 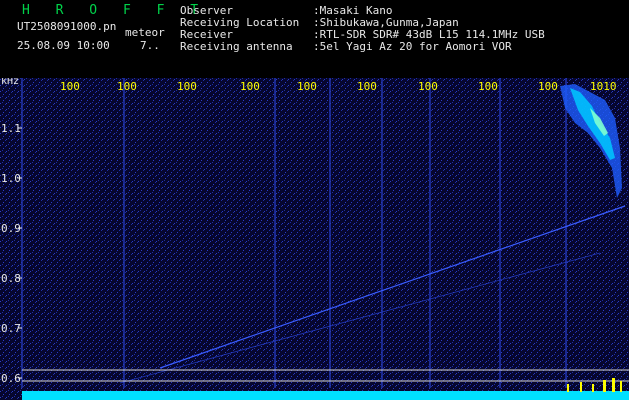 I want to click on y-tick-label: 0.7, so click(x=11, y=328).